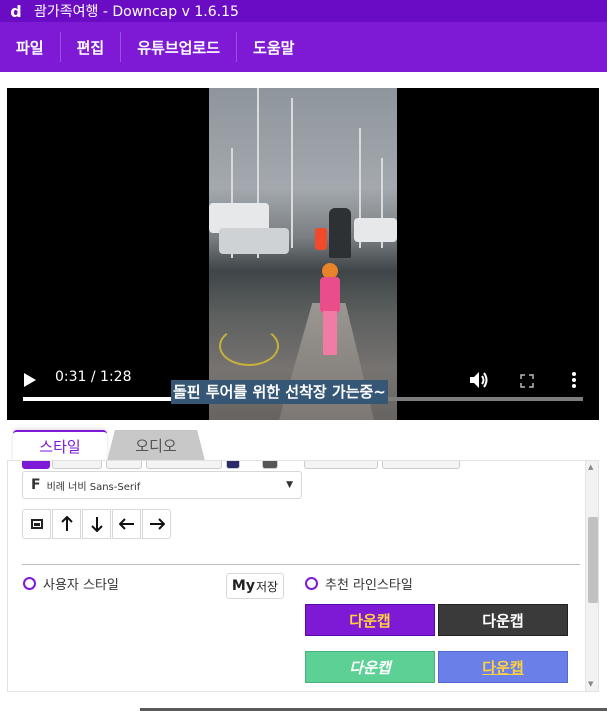 The image size is (607, 711). I want to click on recommended-style-label: 추천 라인스타일, so click(369, 585).